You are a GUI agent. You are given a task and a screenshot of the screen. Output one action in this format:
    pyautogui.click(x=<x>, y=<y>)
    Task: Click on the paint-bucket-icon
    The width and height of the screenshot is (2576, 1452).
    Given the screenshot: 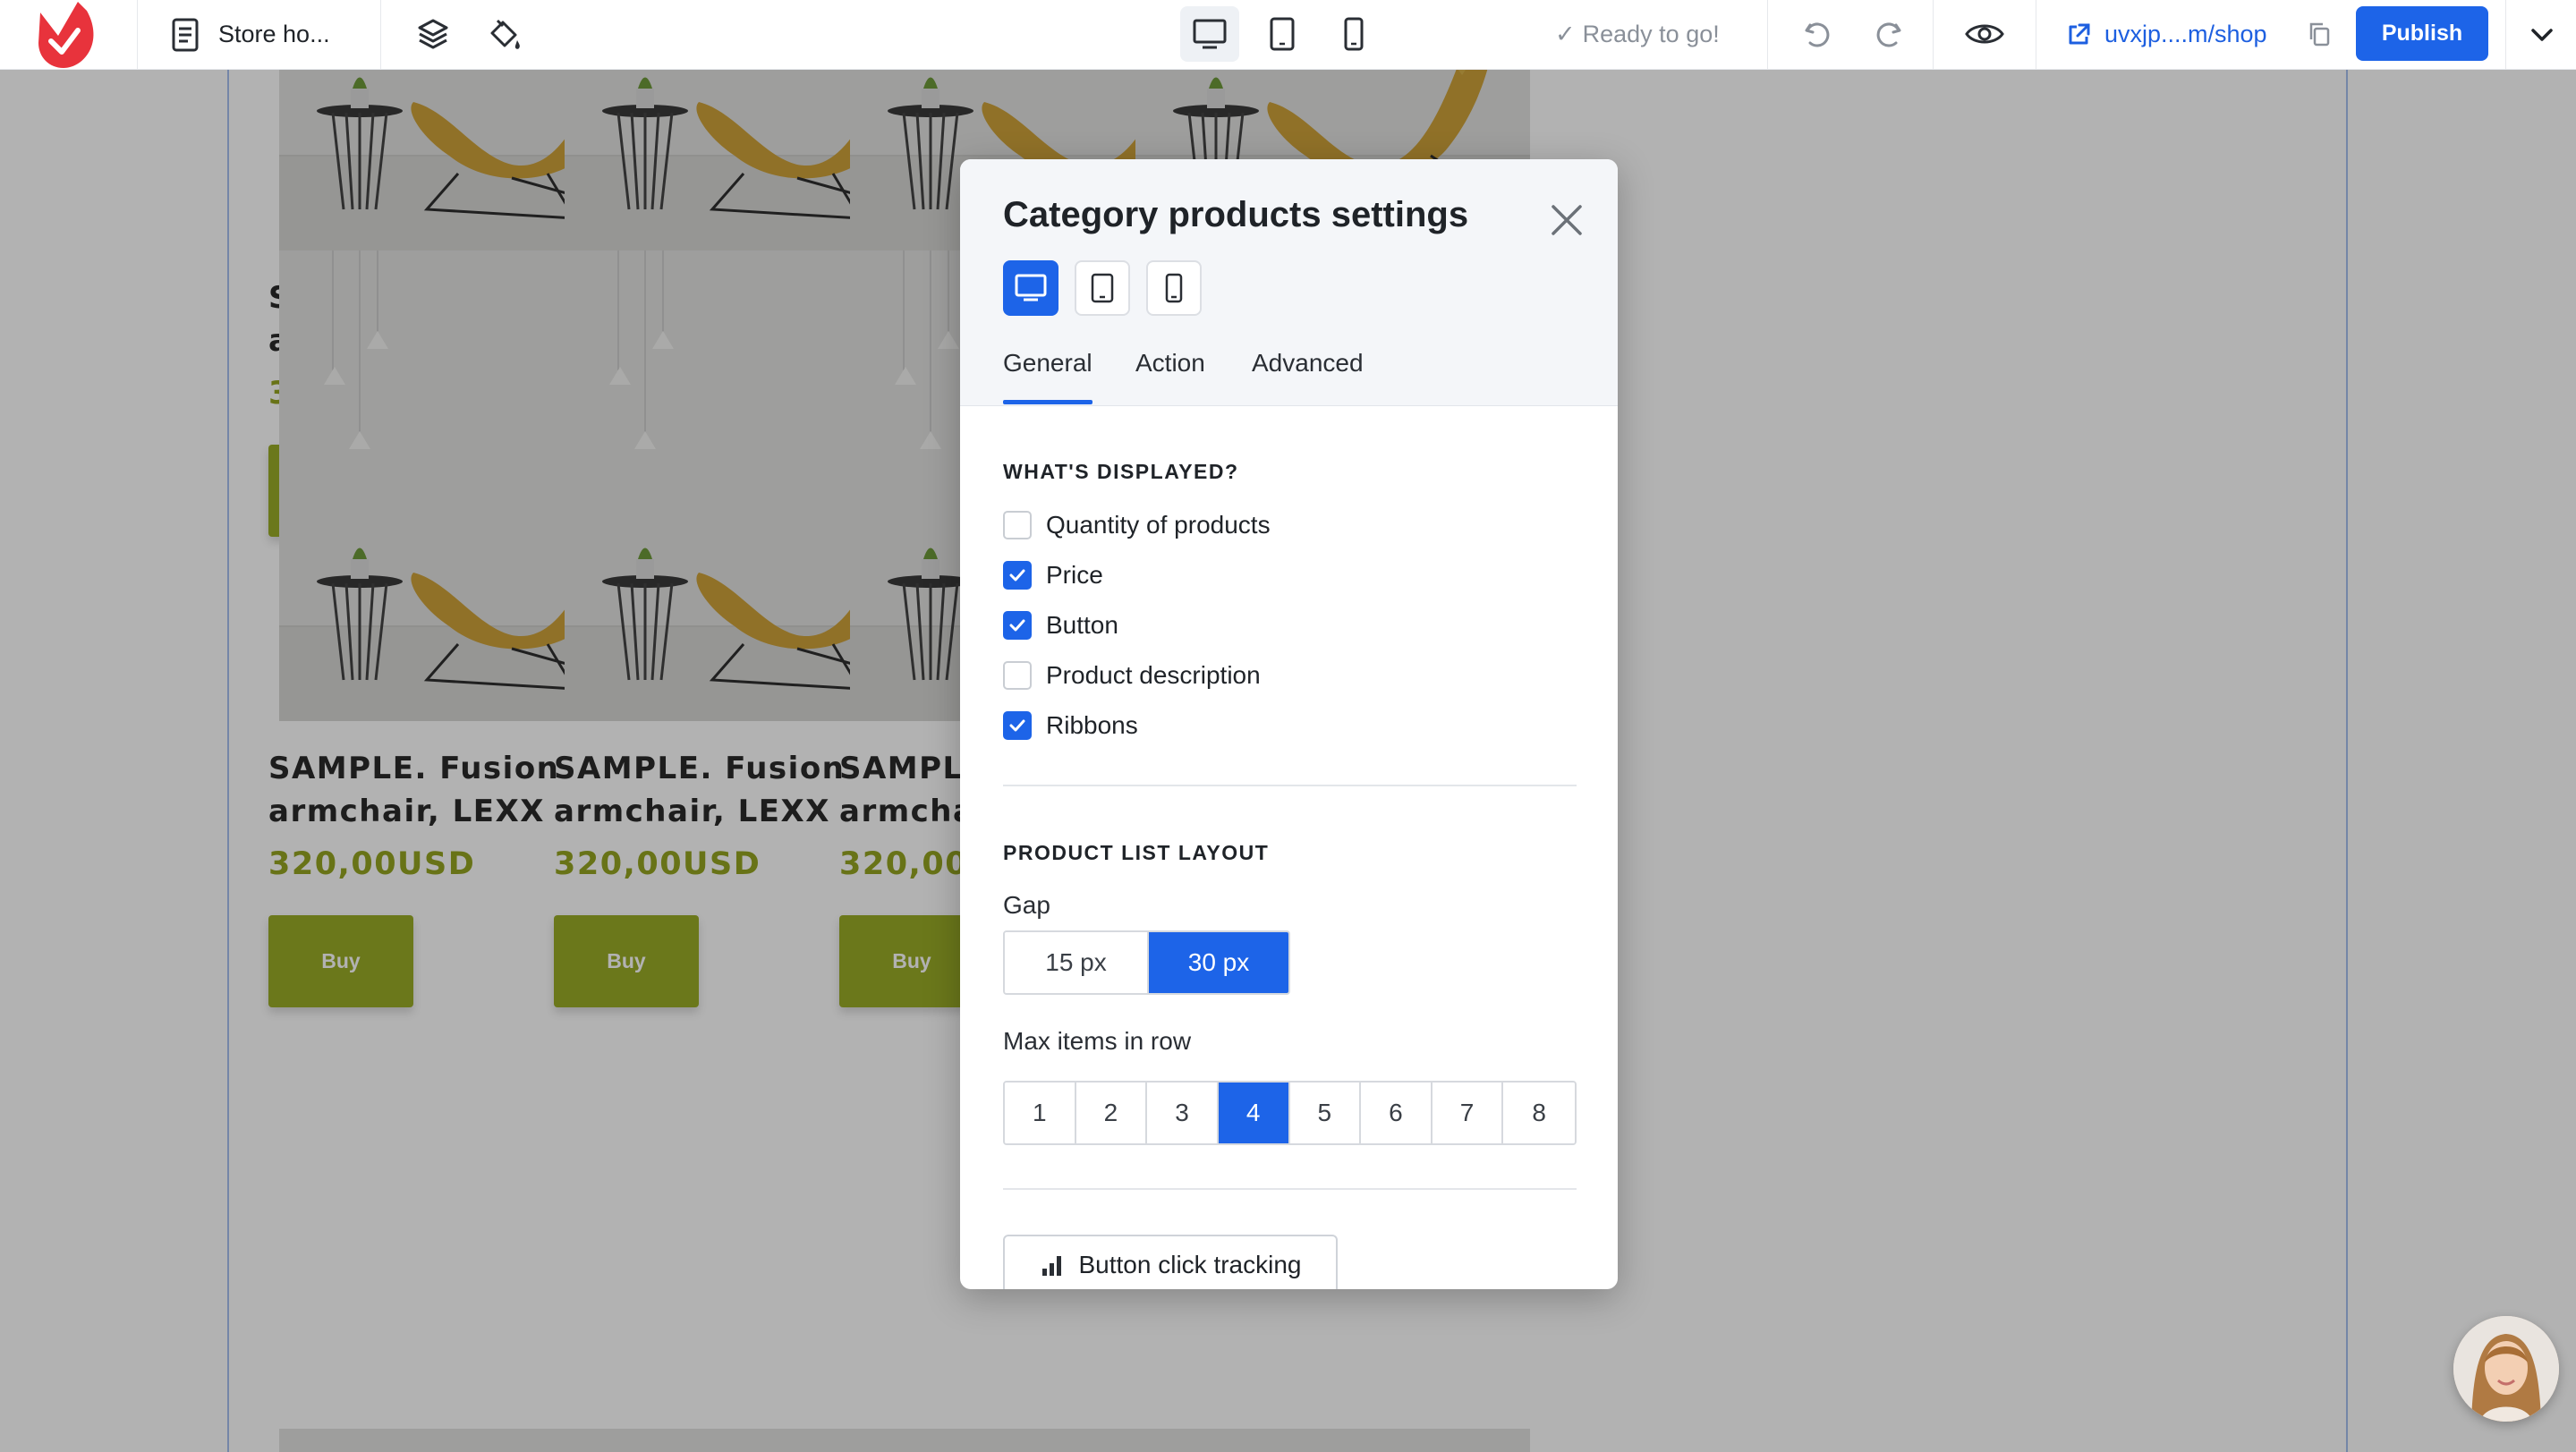 What is the action you would take?
    pyautogui.click(x=505, y=34)
    